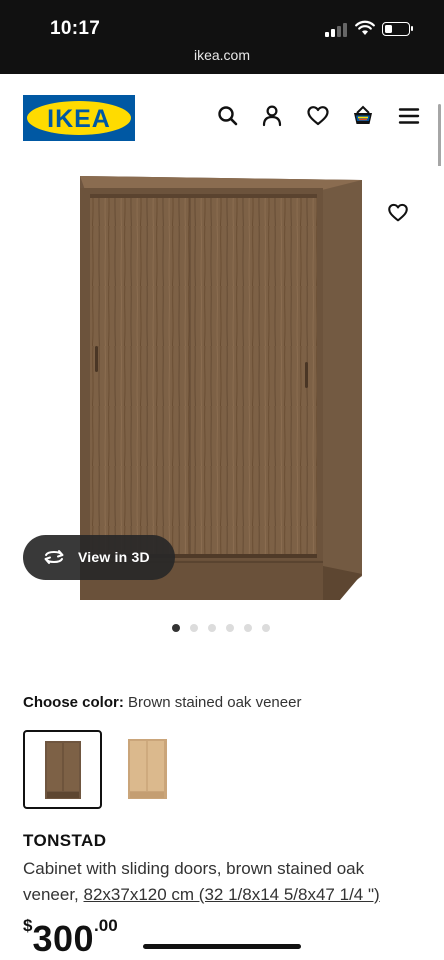 The image size is (444, 960). I want to click on product-name: TONSTAD, so click(65, 840).